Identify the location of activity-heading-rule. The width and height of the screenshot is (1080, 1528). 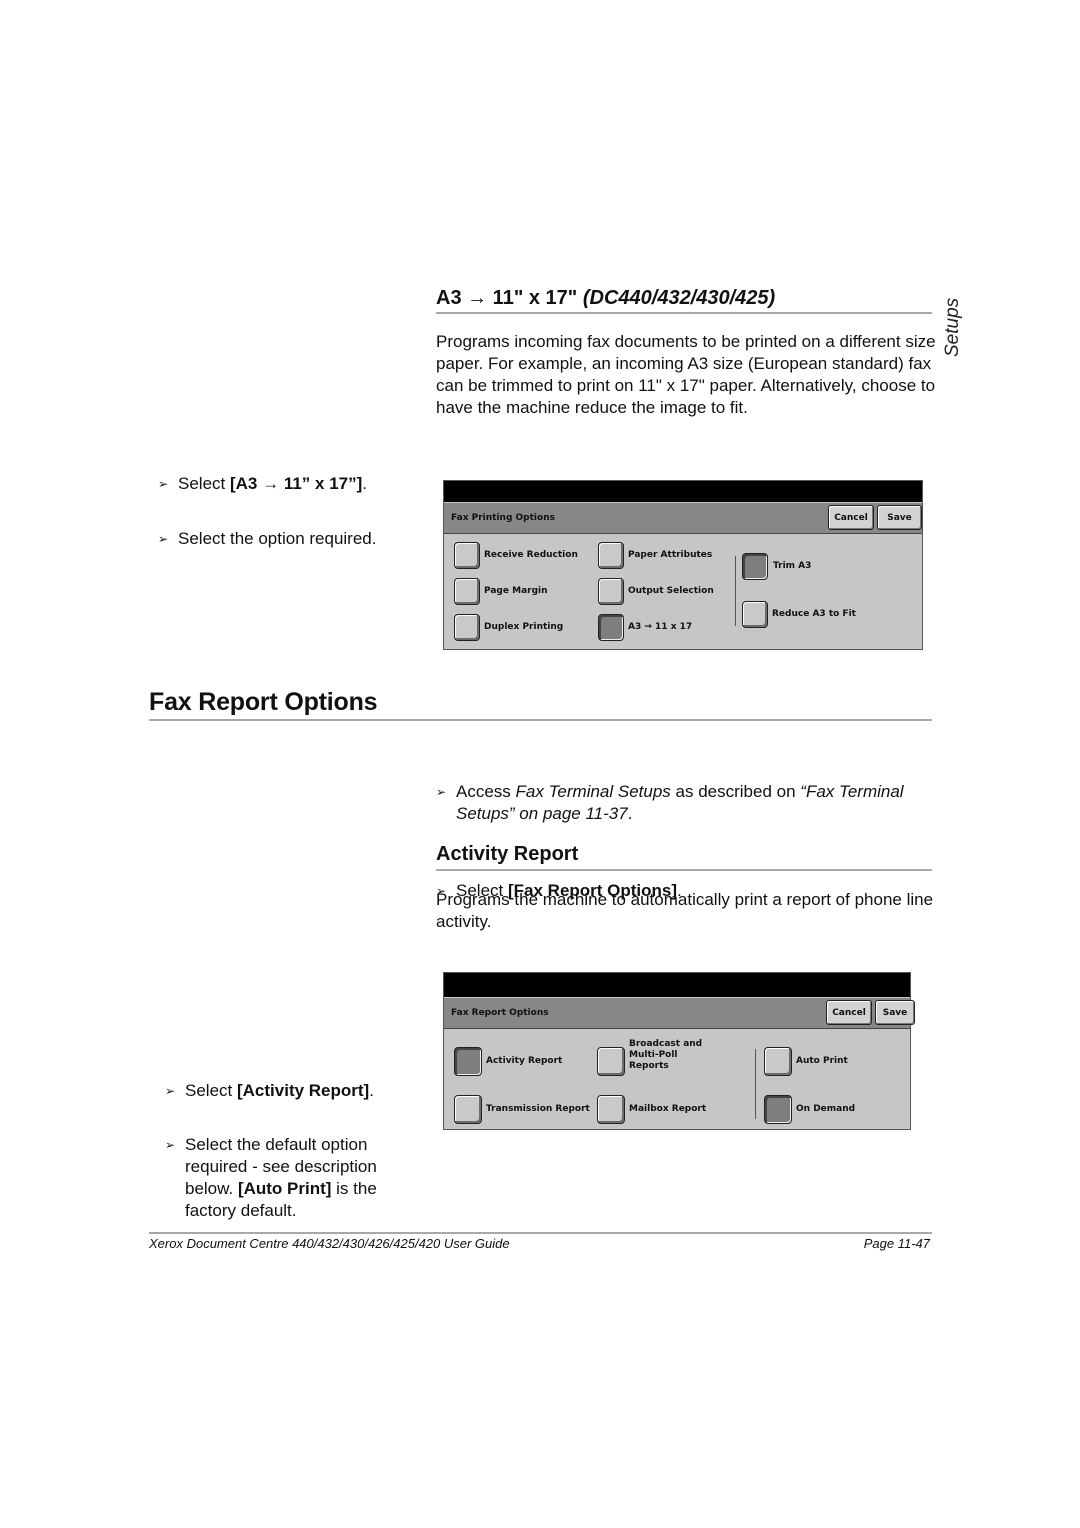
(684, 870).